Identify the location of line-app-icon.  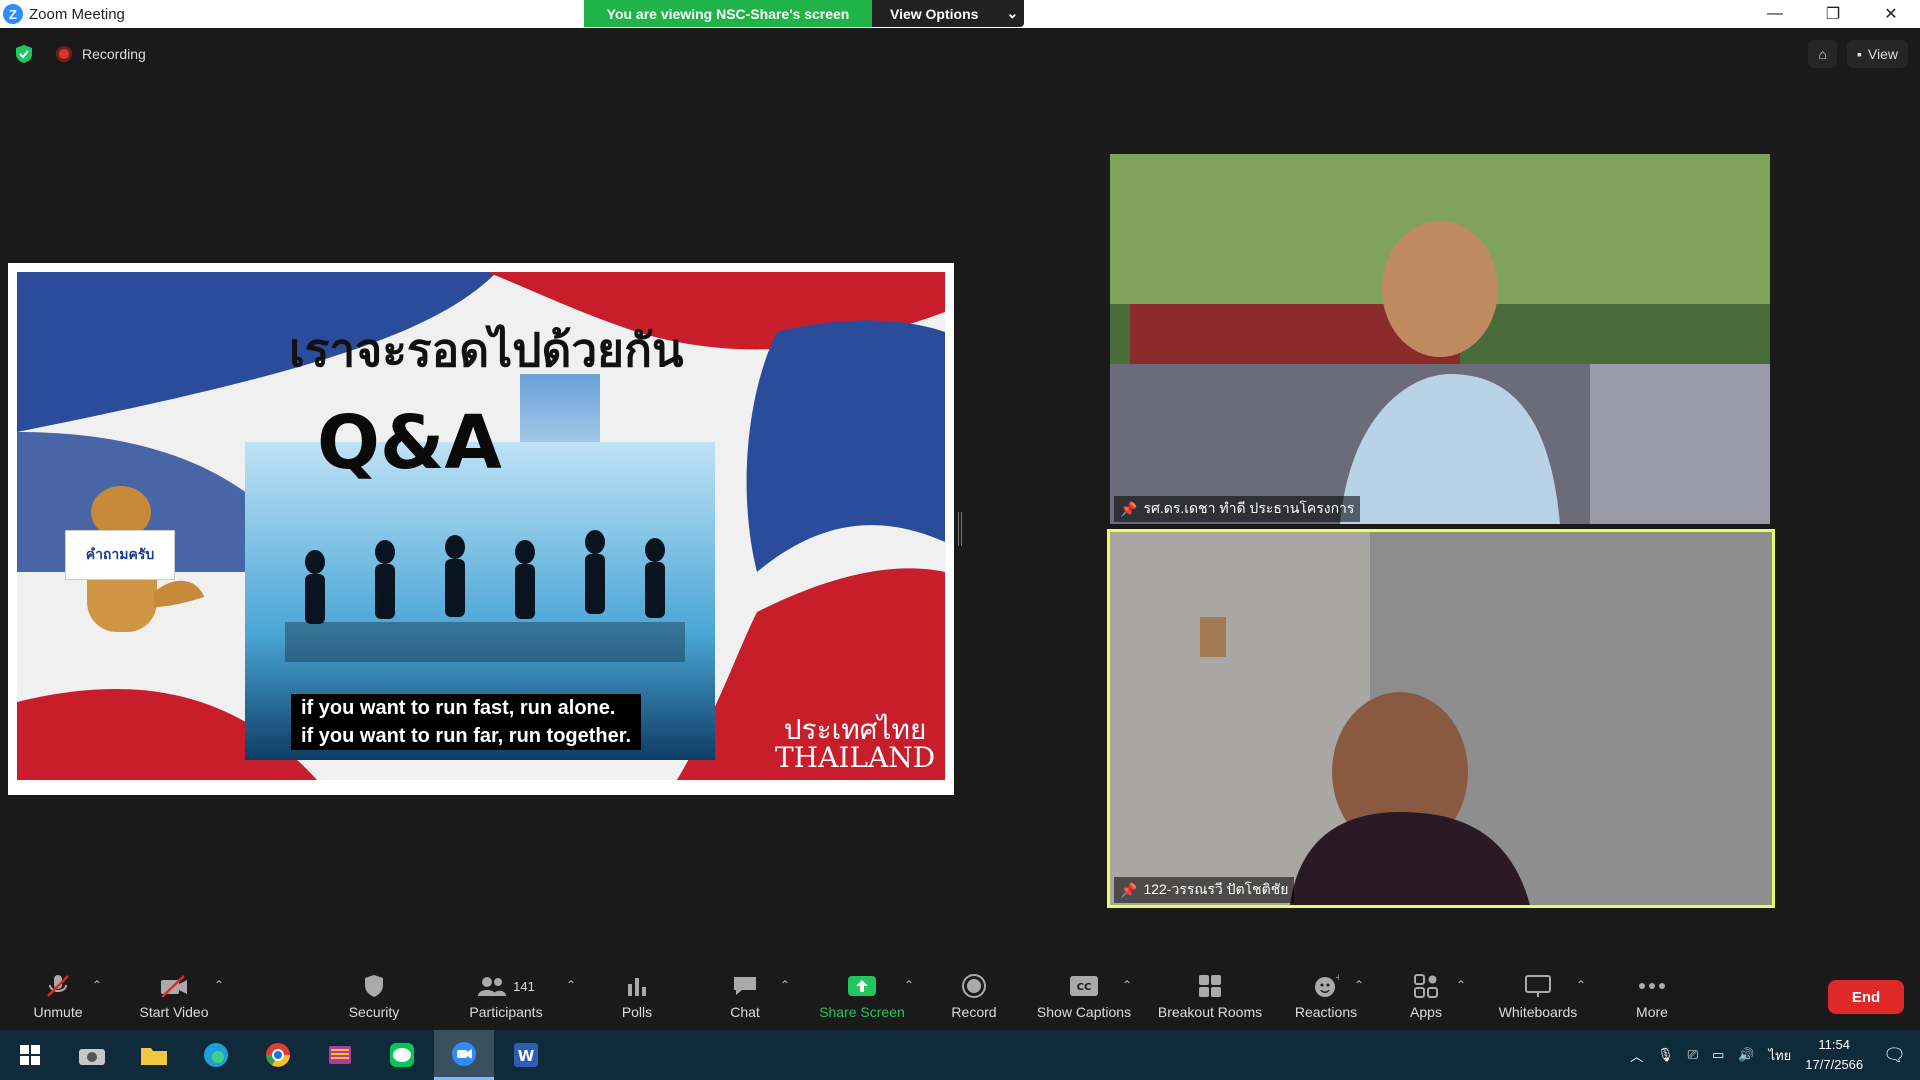
(402, 1055).